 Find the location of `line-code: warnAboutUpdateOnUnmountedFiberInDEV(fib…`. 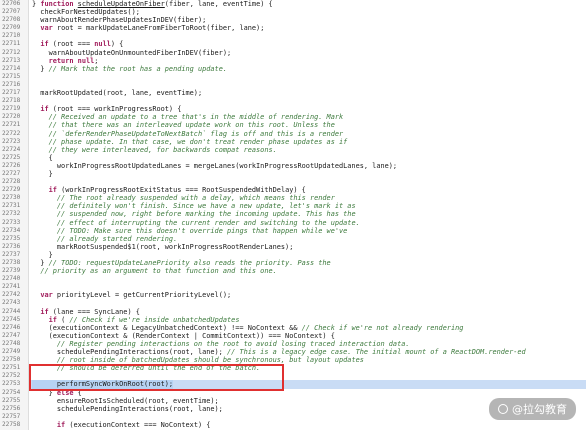

line-code: warnAboutUpdateOnUnmountedFiberInDEV(fib… is located at coordinates (132, 53).